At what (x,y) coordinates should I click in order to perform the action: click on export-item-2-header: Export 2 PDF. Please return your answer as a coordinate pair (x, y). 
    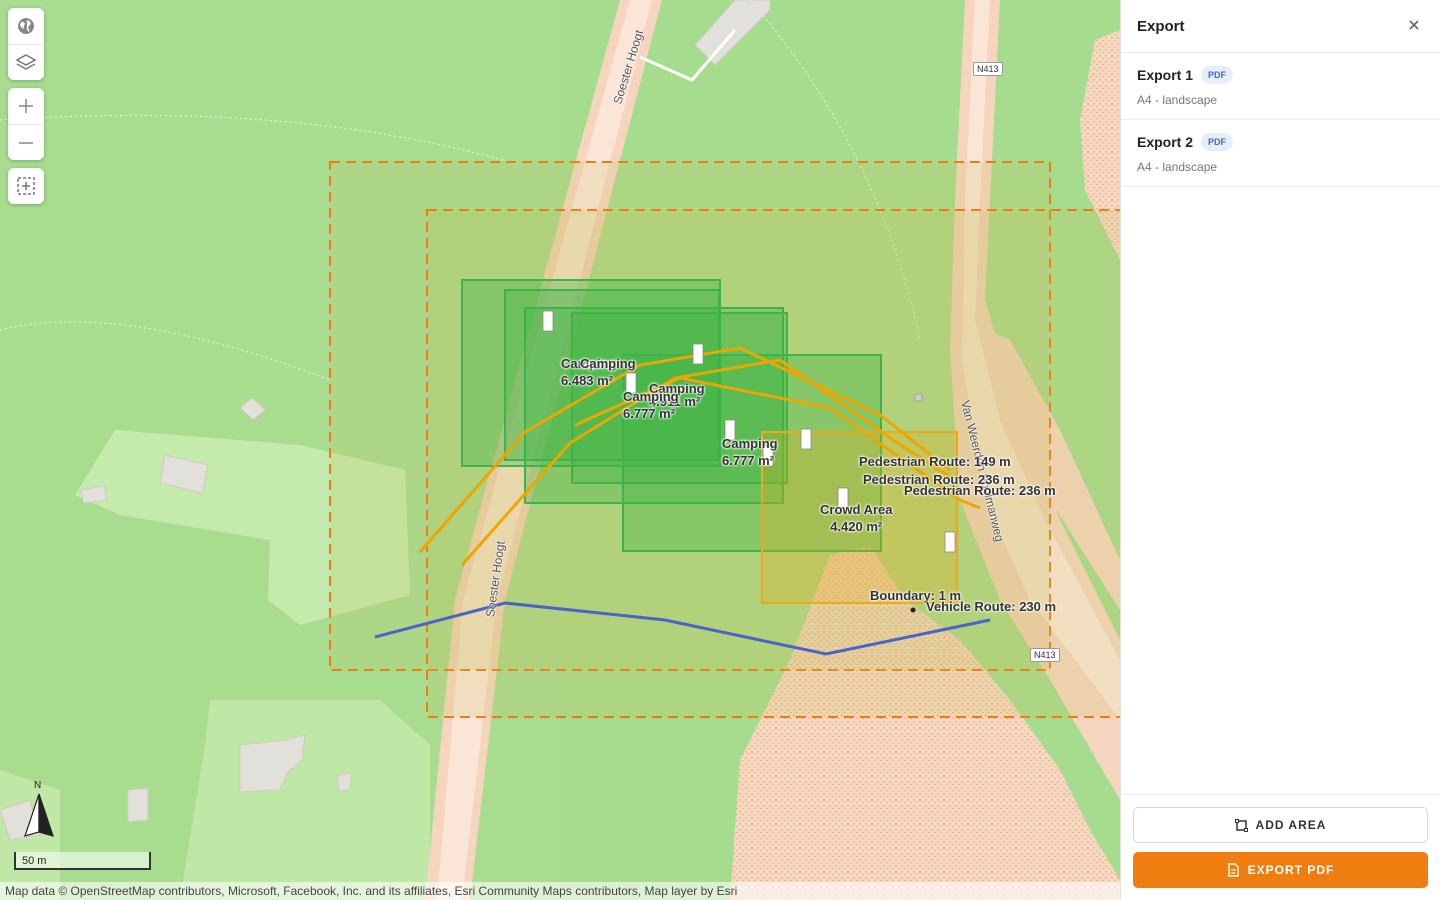
    Looking at the image, I should click on (1280, 142).